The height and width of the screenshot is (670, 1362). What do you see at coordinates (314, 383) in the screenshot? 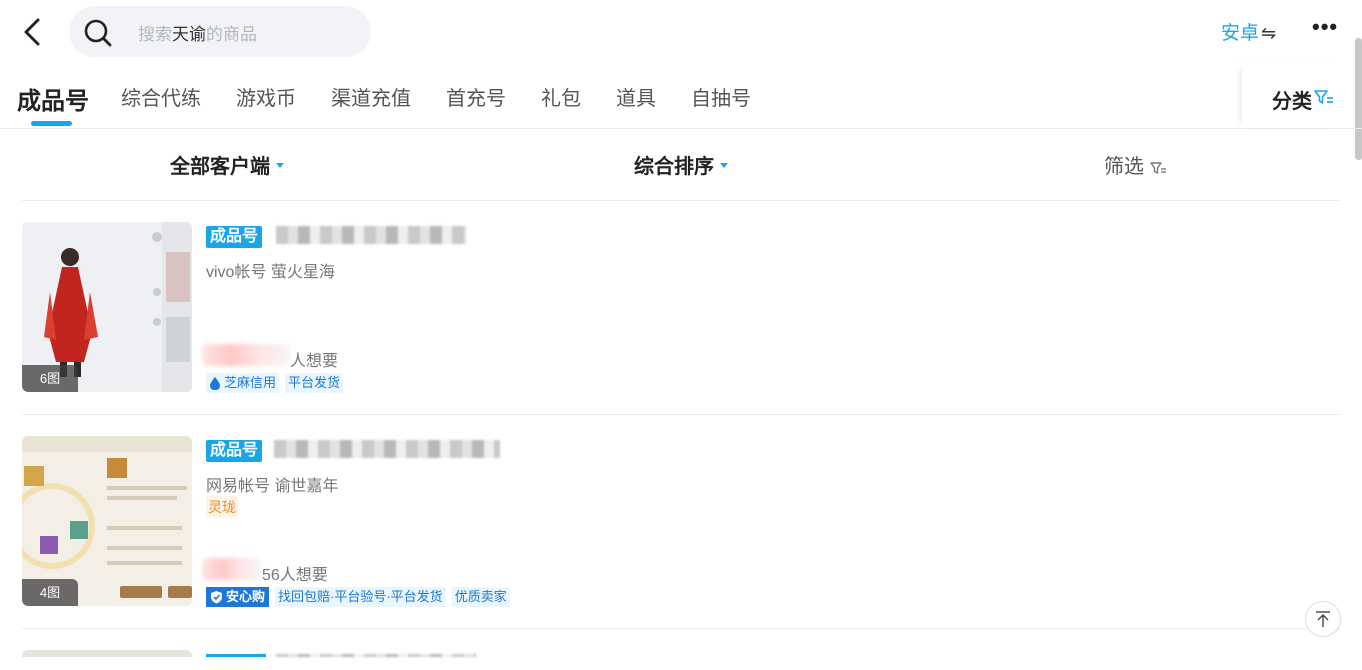
I see `platform-delivery-tag: 平台发货` at bounding box center [314, 383].